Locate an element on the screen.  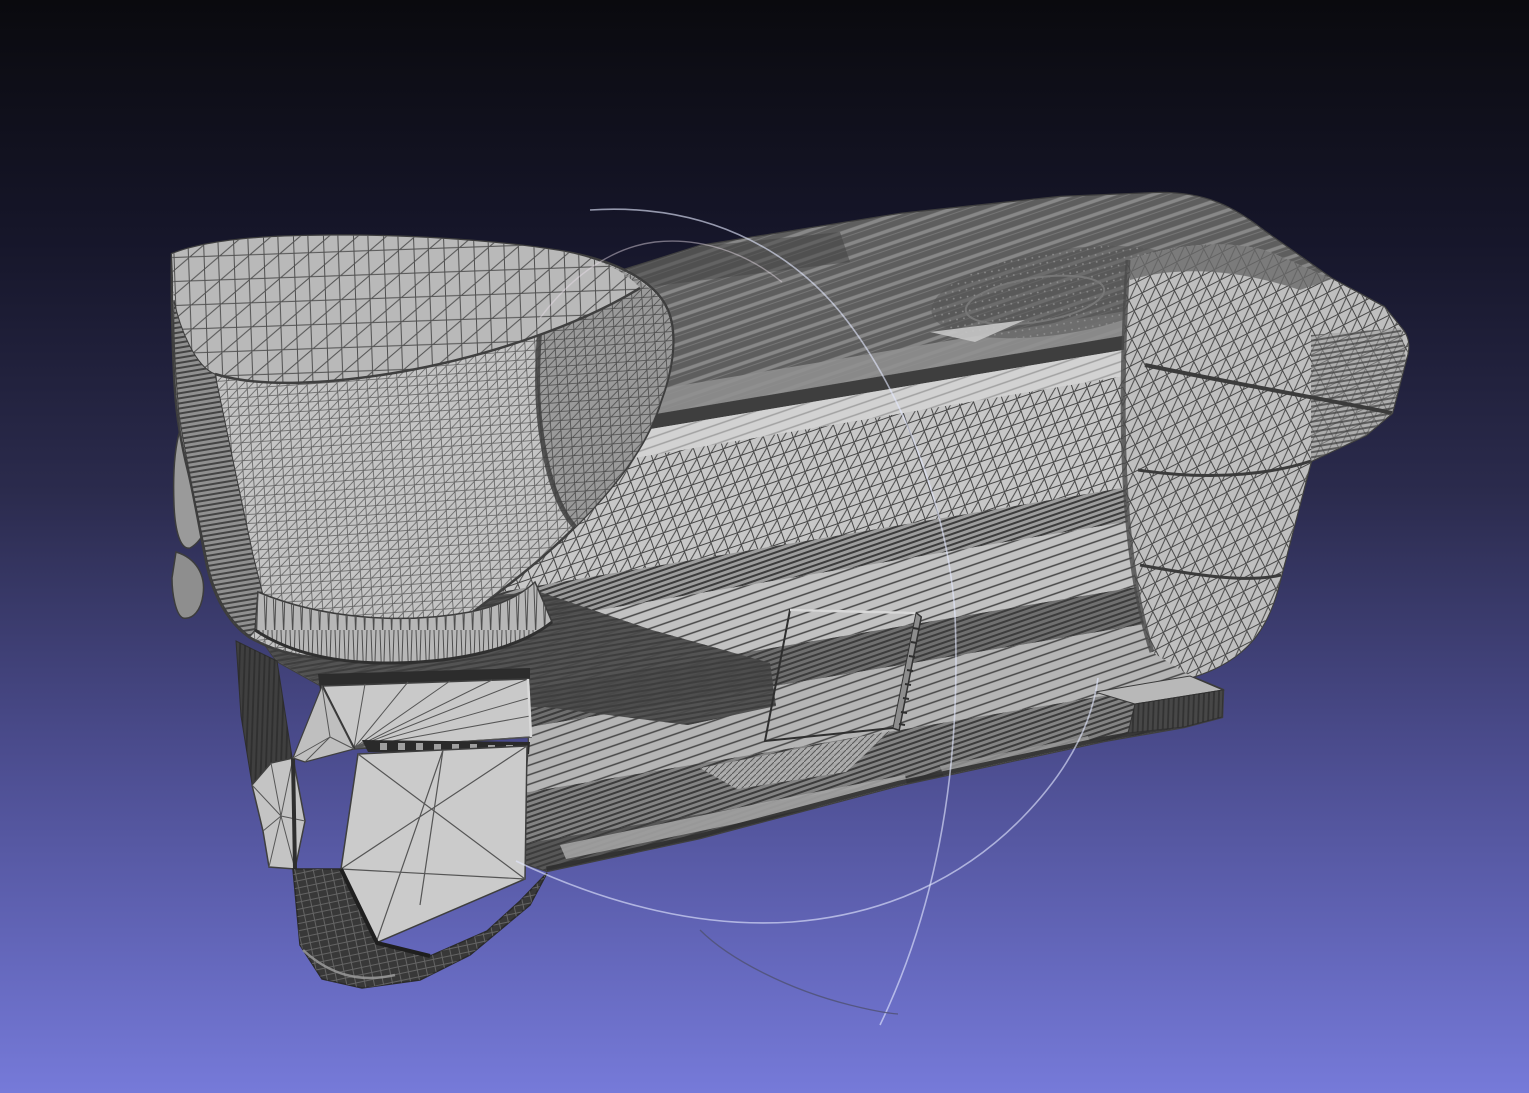
nose-right-crease is located at coordinates (294, 813).